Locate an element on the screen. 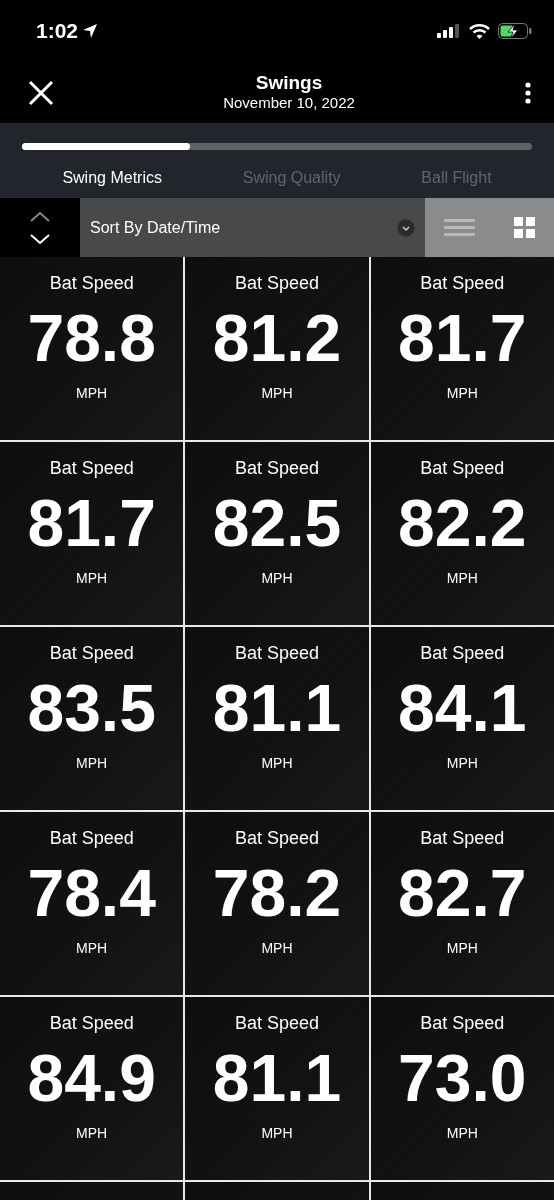 The width and height of the screenshot is (554, 1200). metric-value: 84.1 is located at coordinates (462, 707).